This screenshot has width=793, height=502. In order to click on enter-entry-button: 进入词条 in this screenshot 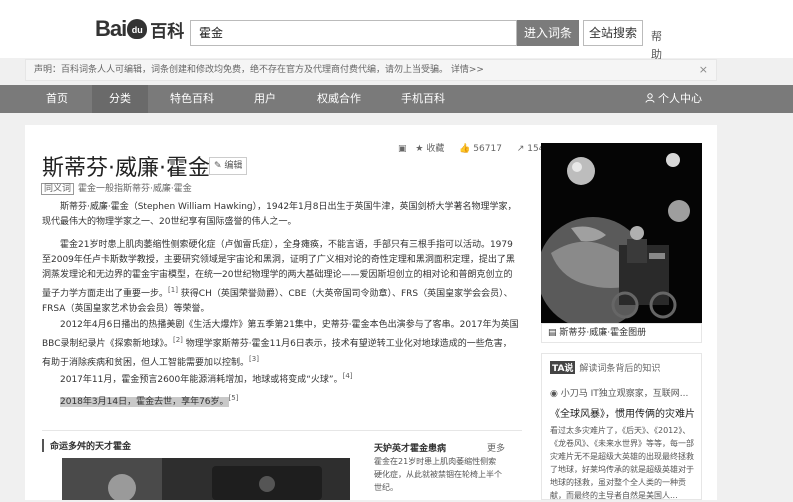, I will do `click(548, 33)`.